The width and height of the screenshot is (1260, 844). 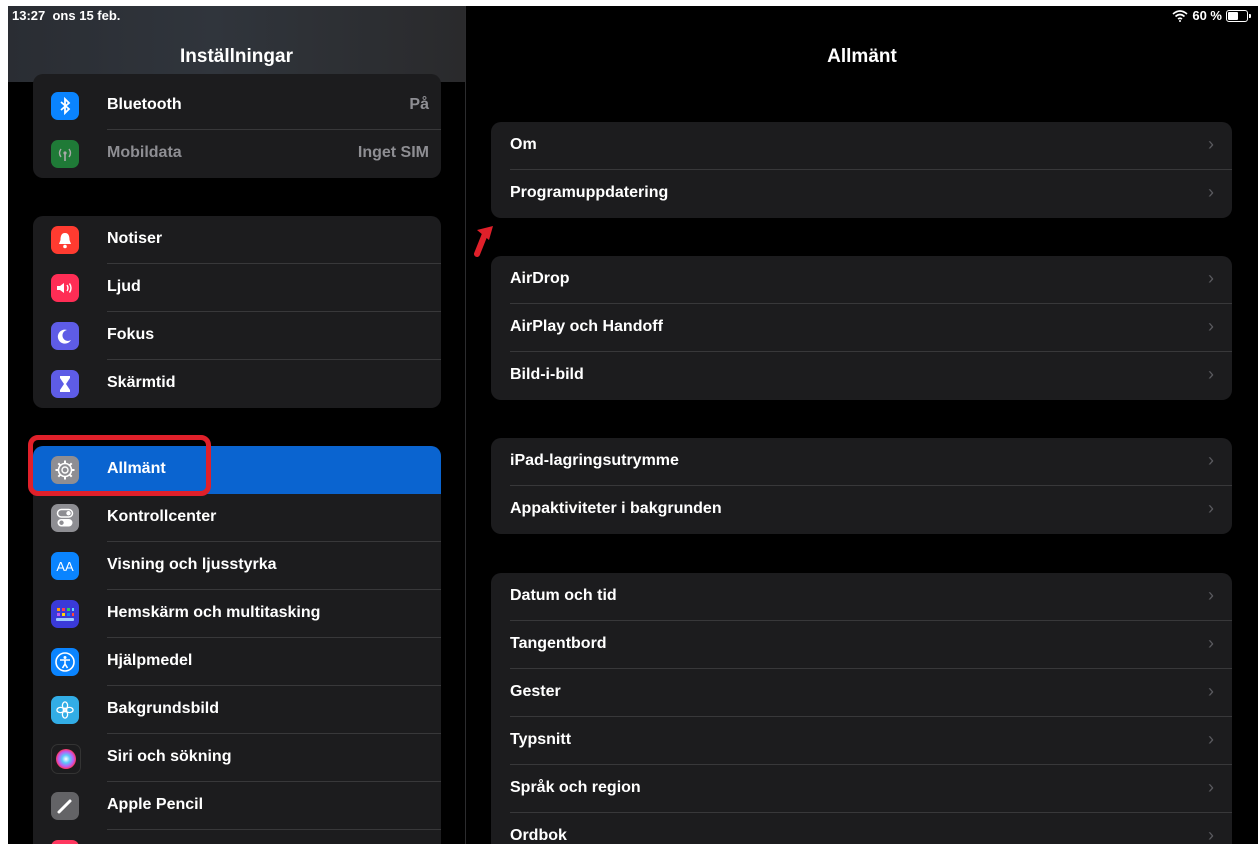 I want to click on settings-row-bild-i-bild: Bild-i-bild ›, so click(x=861, y=376).